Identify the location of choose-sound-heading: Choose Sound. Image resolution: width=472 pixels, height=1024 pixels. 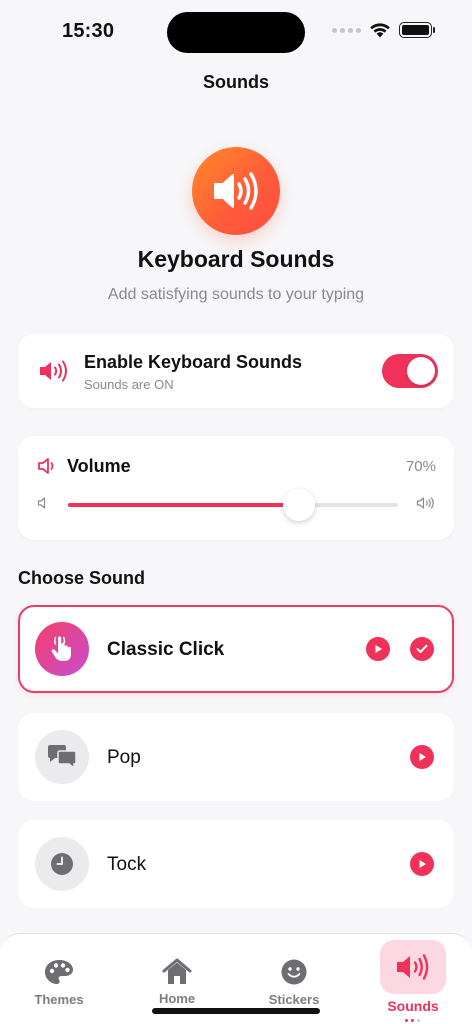
(81, 578).